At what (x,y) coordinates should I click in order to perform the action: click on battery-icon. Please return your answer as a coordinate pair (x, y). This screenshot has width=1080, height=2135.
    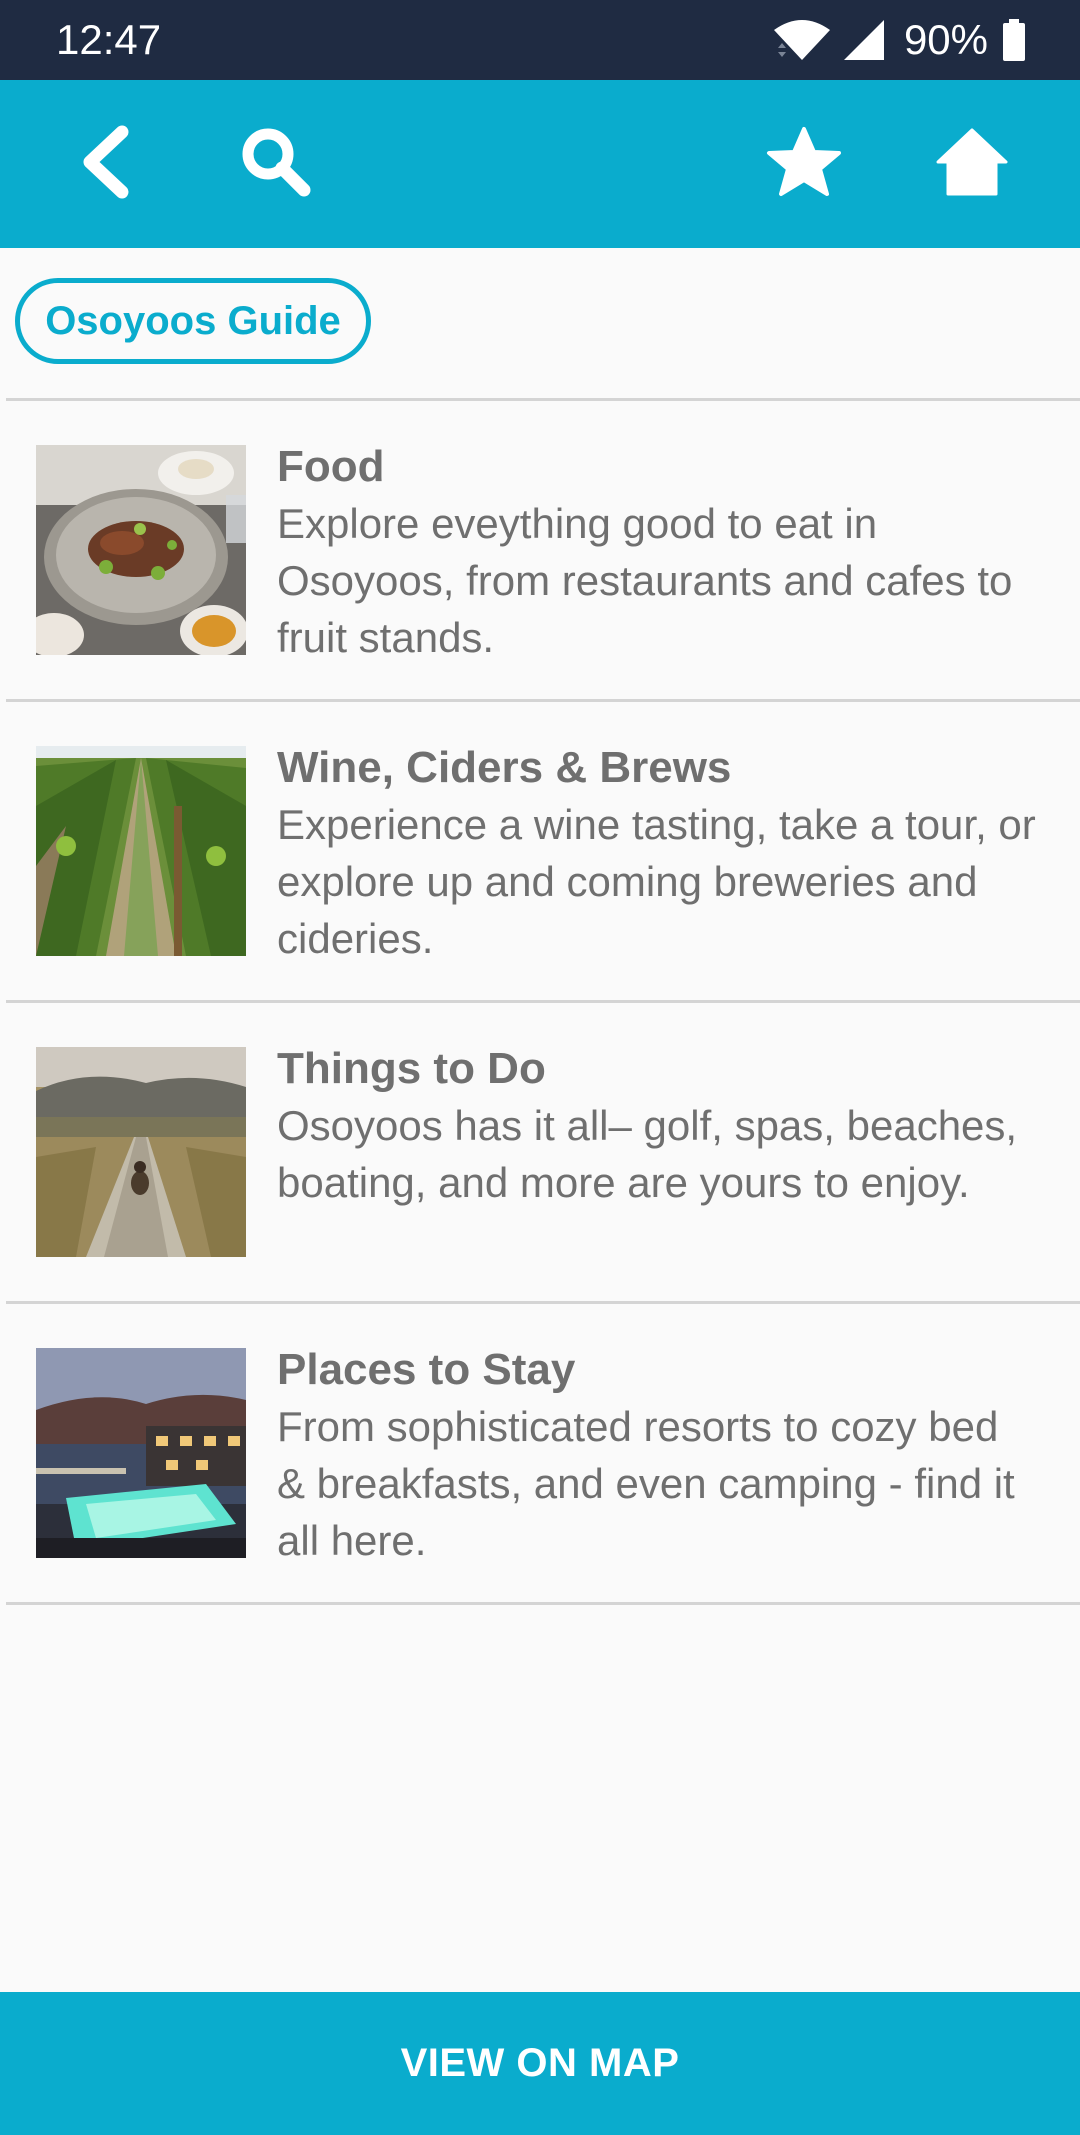
    Looking at the image, I should click on (1014, 40).